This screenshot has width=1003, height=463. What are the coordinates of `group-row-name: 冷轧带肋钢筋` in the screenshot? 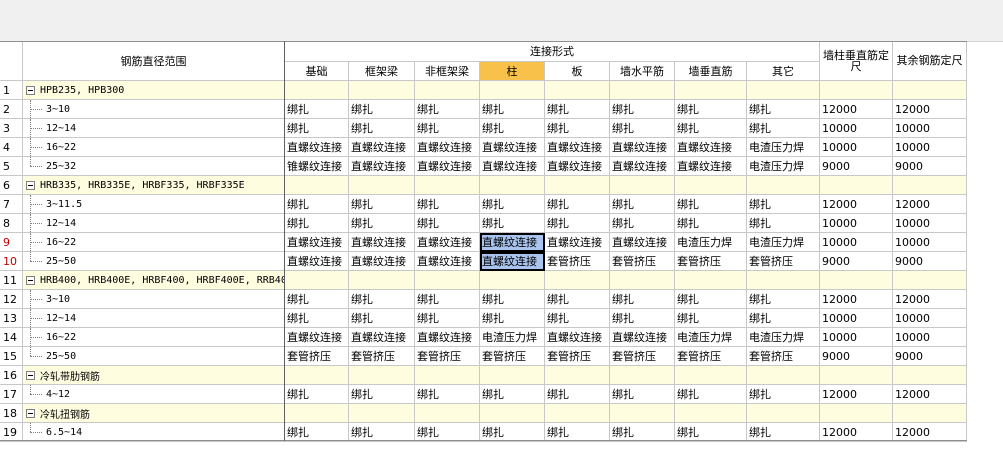 It's located at (154, 375).